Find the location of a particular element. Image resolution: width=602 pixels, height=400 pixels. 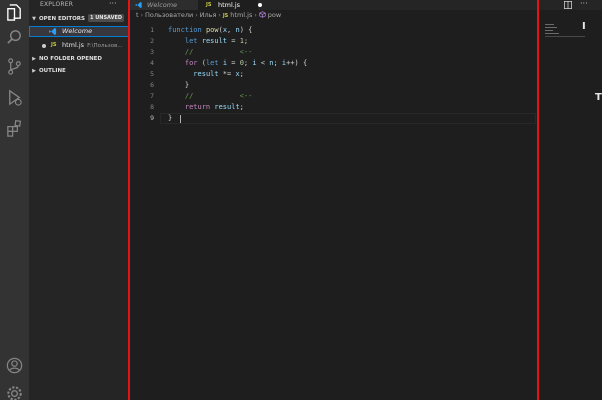

open-editor-welcome: Welcome is located at coordinates (79, 31).